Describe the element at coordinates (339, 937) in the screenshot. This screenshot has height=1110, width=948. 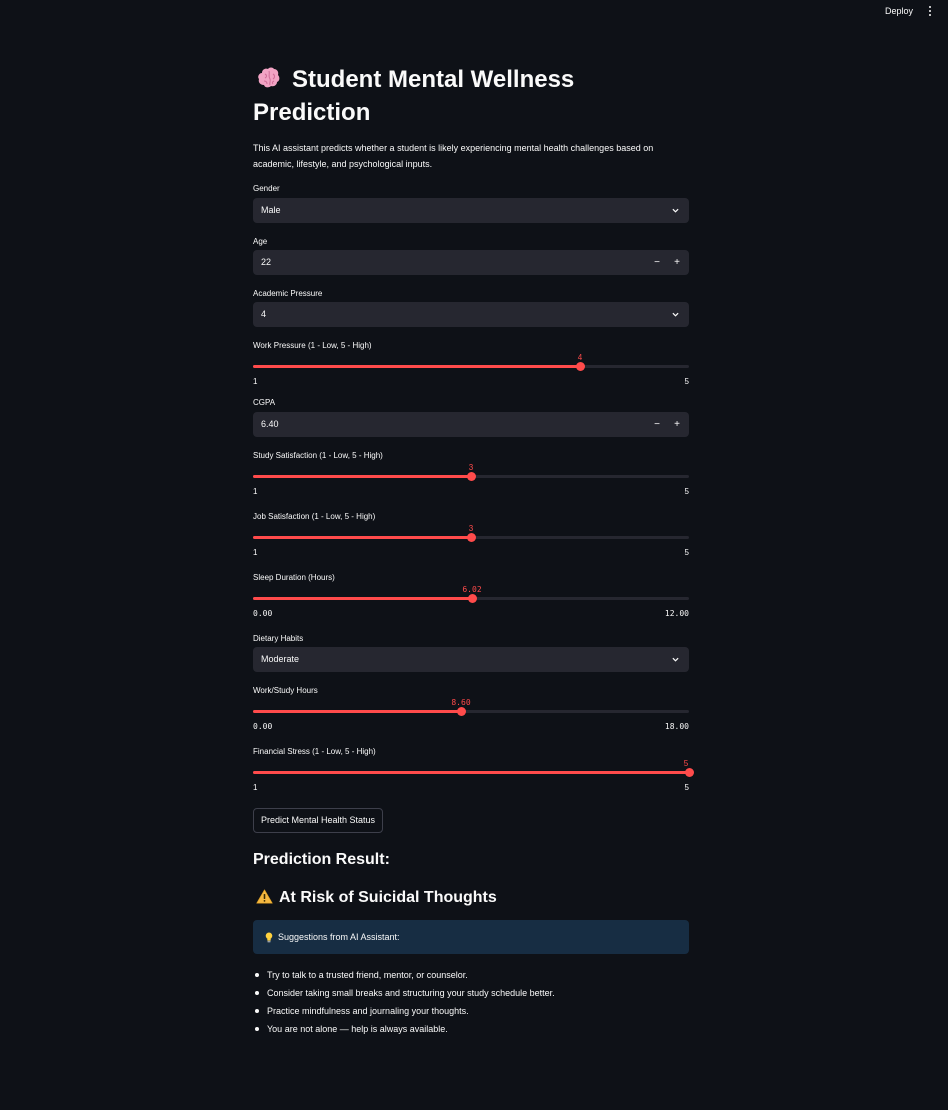
I see `suggestions-info-text: Suggestions from AI Assistant:` at that location.